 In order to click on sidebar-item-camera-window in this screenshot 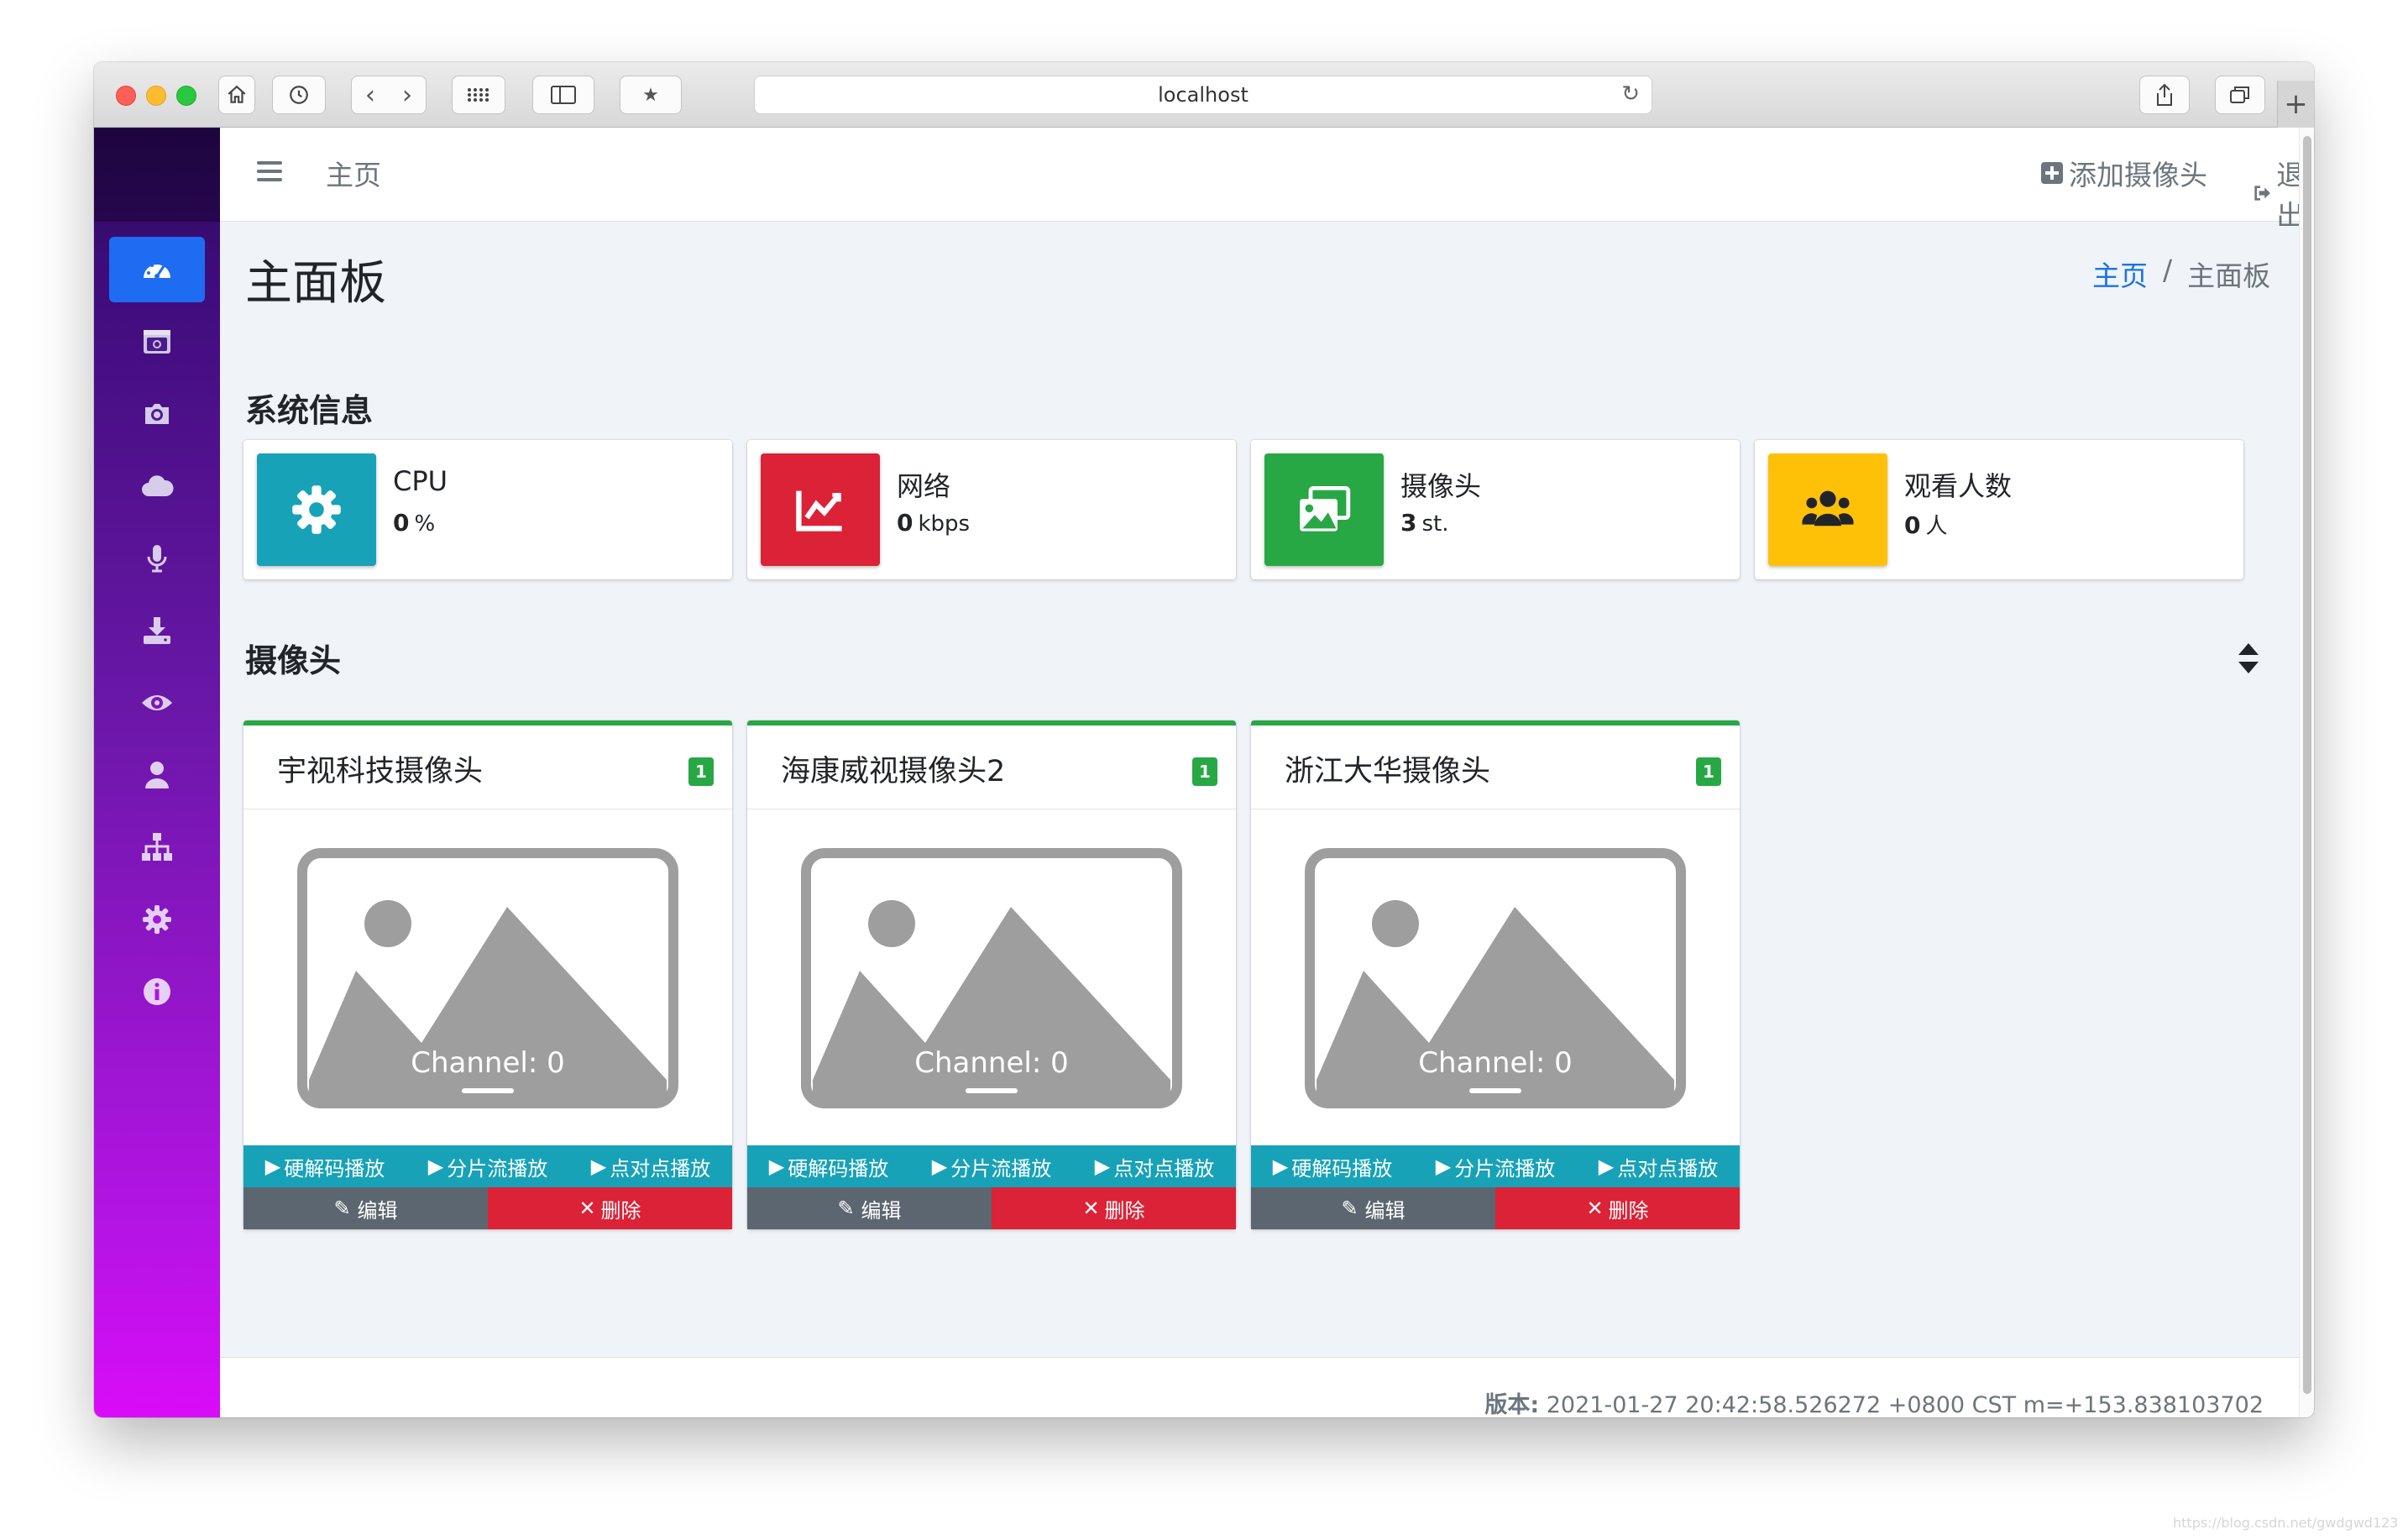, I will do `click(157, 342)`.